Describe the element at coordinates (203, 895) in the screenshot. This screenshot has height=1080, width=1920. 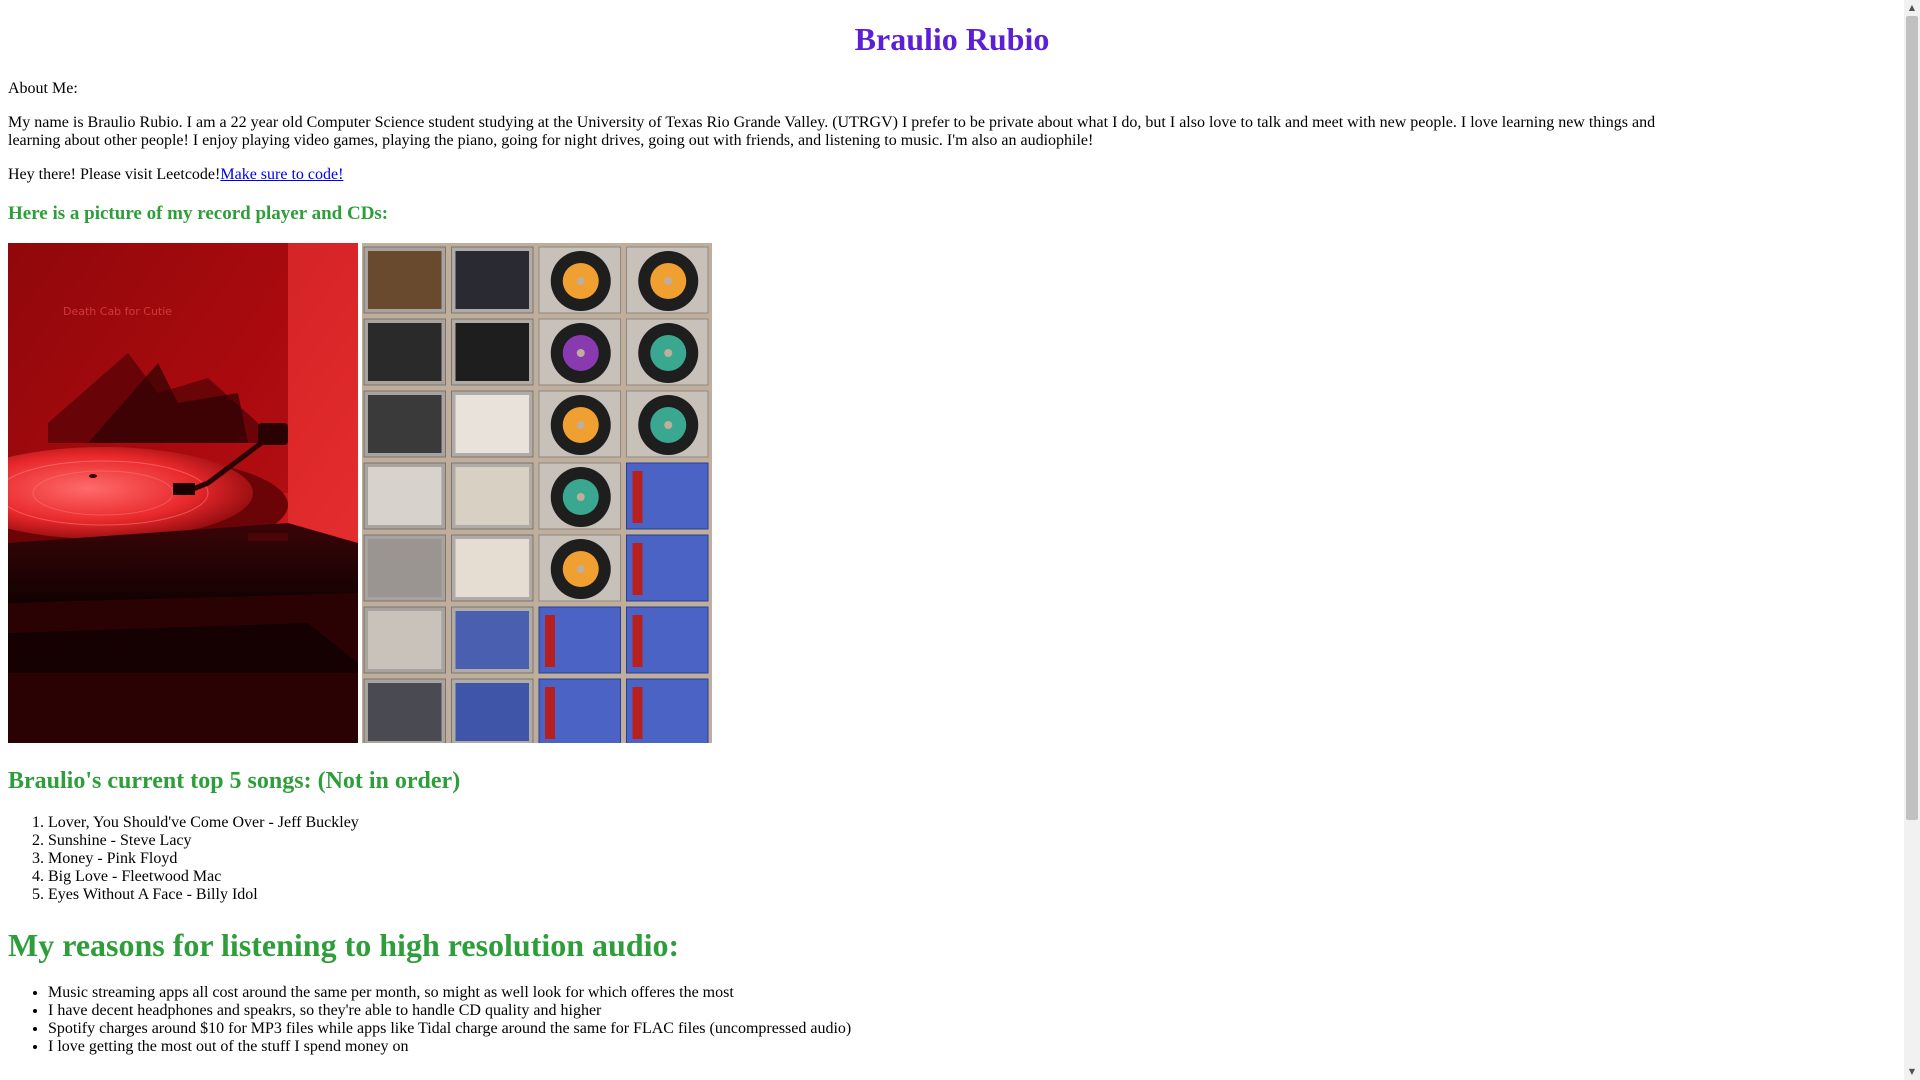
I see `song-list-item: Eyes Without A Face - Billy Idol` at that location.